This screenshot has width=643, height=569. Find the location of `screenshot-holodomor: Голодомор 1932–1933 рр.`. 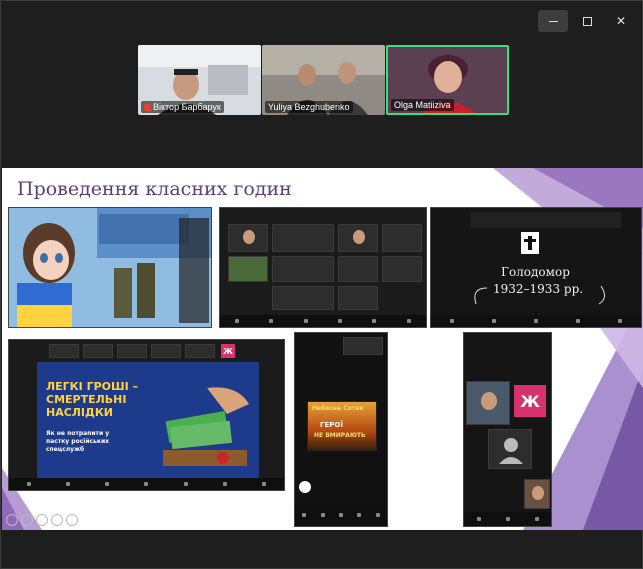

screenshot-holodomor: Голодомор 1932–1933 рр. is located at coordinates (536, 267).